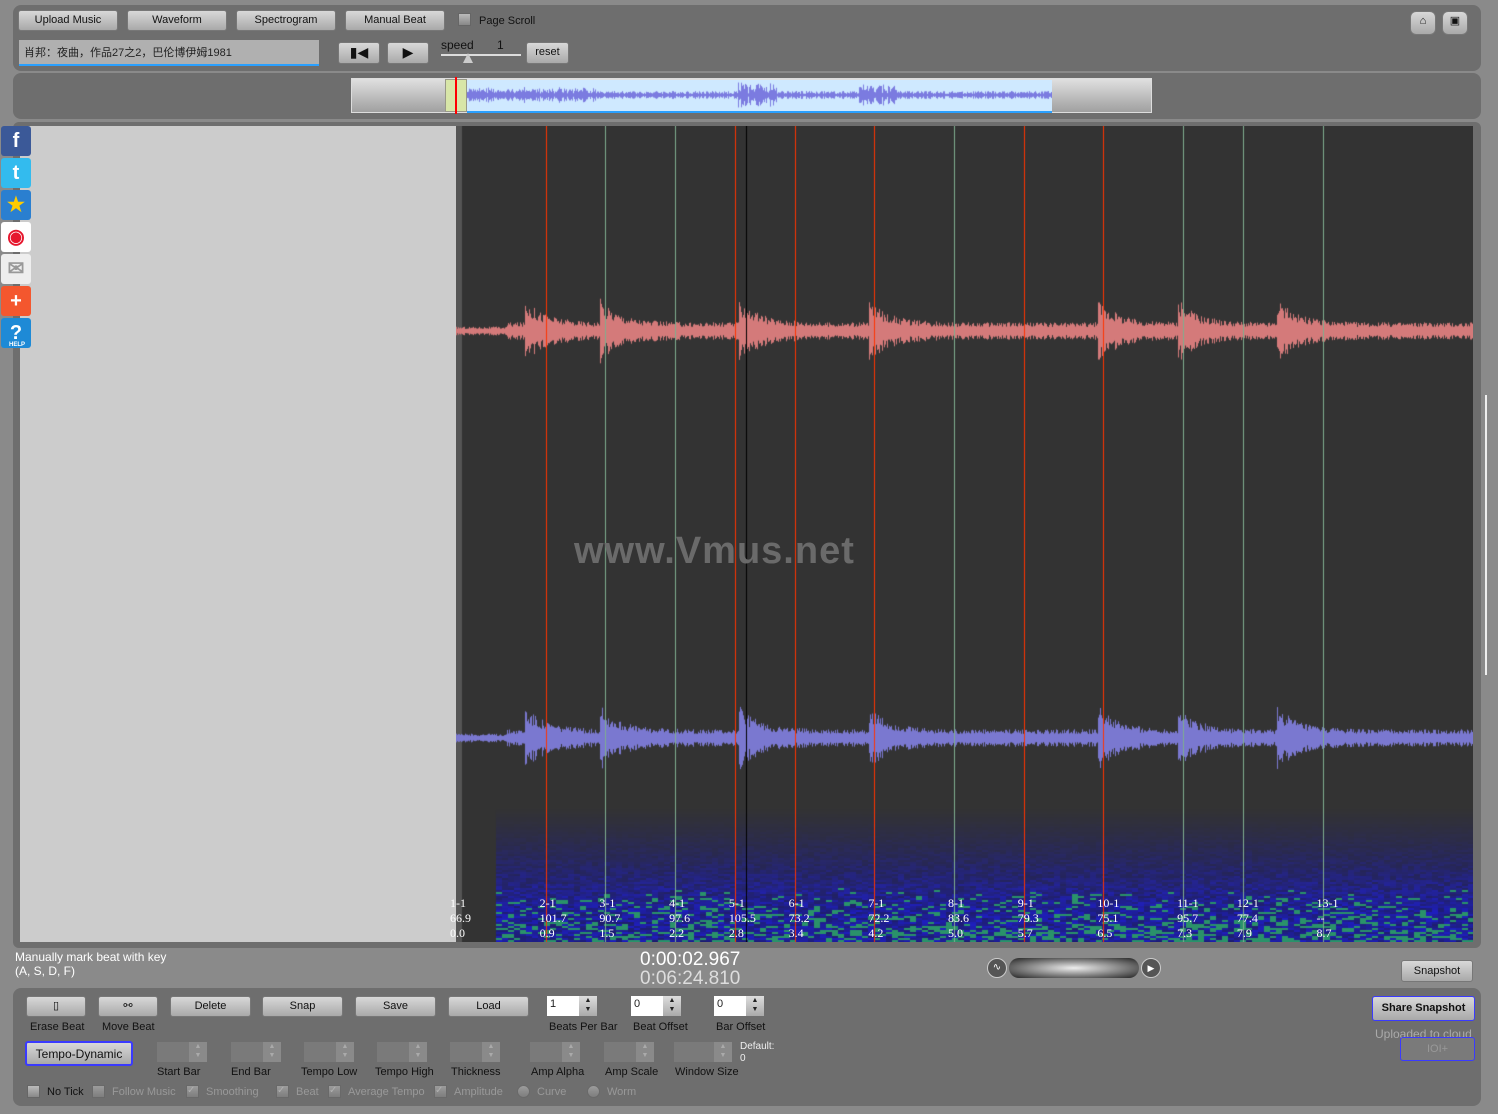 The height and width of the screenshot is (1114, 1498). I want to click on beat-time: 5.7, so click(1025, 933).